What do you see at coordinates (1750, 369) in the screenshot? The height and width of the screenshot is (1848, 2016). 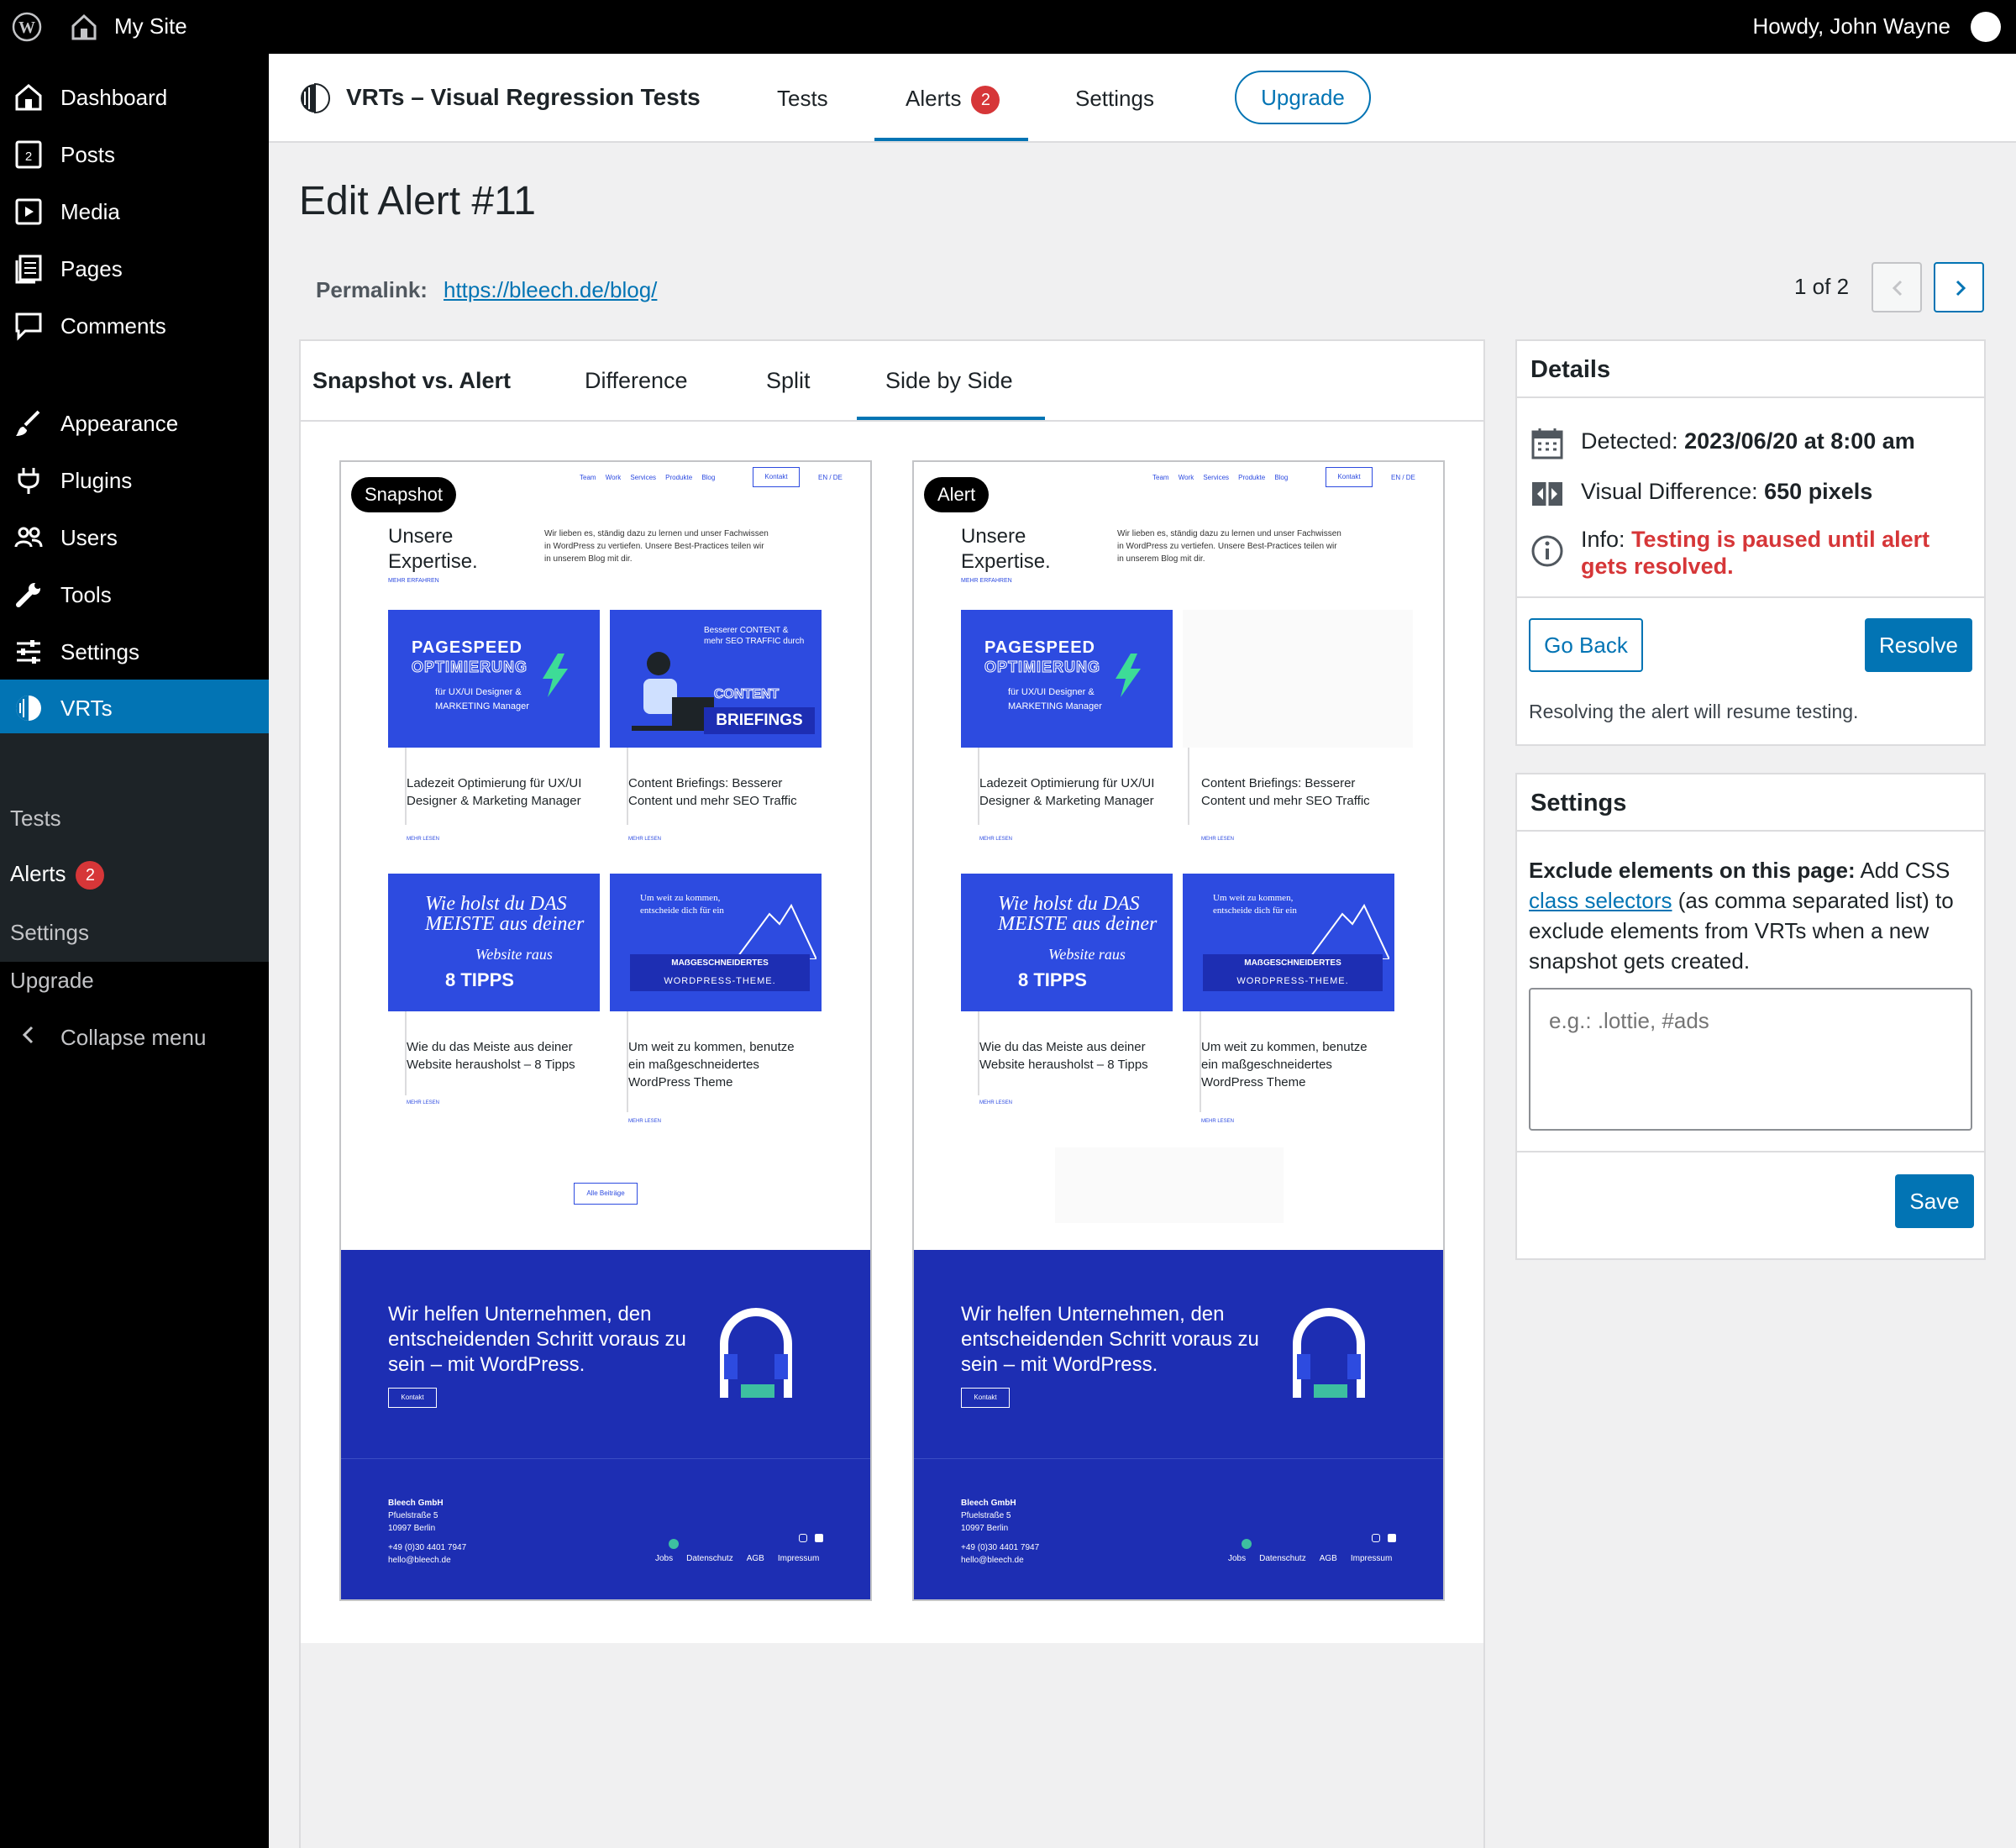 I see `details-header: Details` at bounding box center [1750, 369].